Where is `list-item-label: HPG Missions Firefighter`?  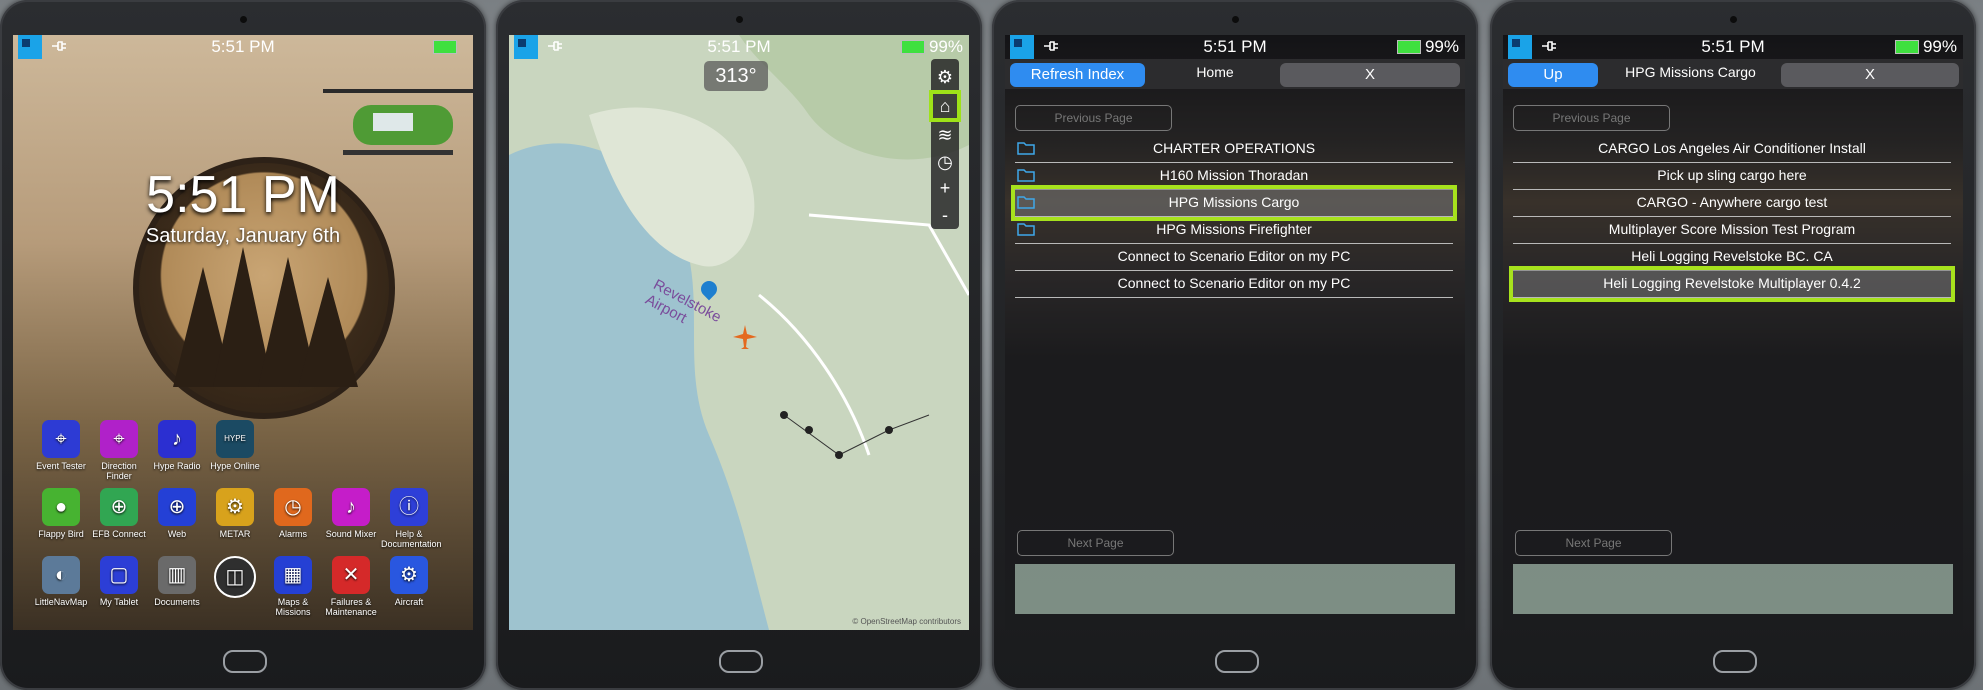 list-item-label: HPG Missions Firefighter is located at coordinates (1234, 229).